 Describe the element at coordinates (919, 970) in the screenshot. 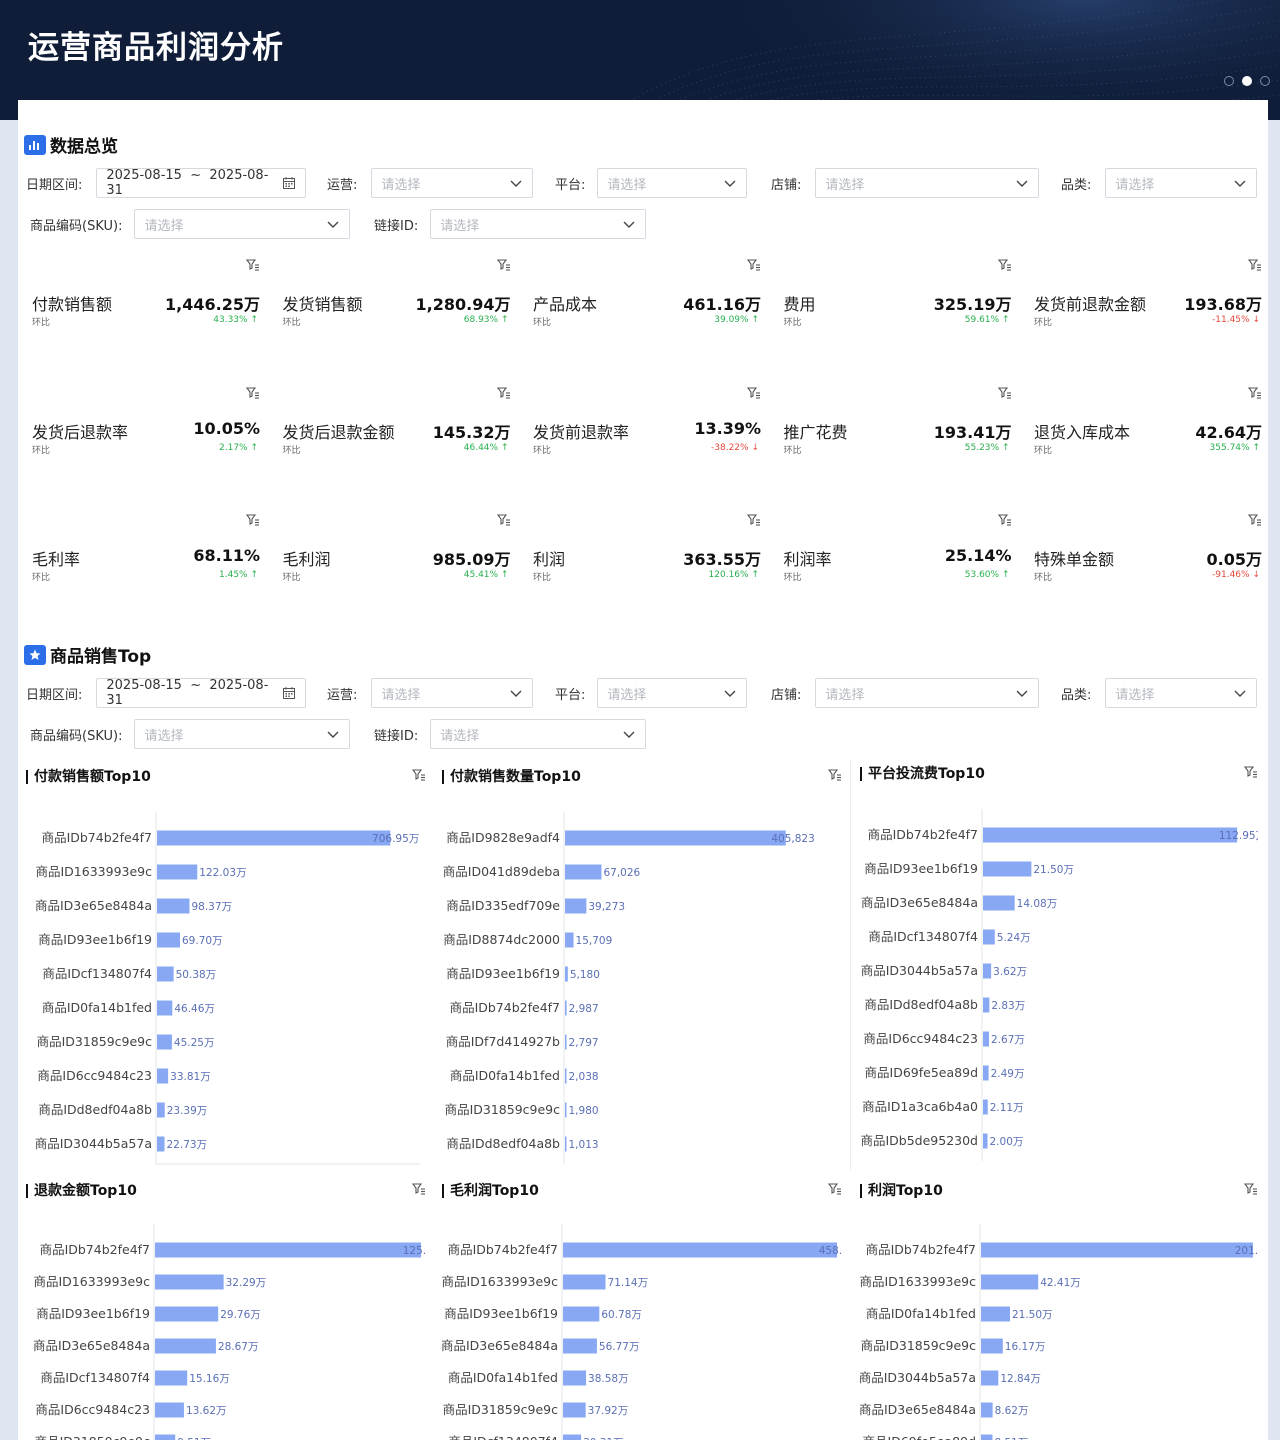

I see `category-label: 商品ID3044b5a57a` at that location.